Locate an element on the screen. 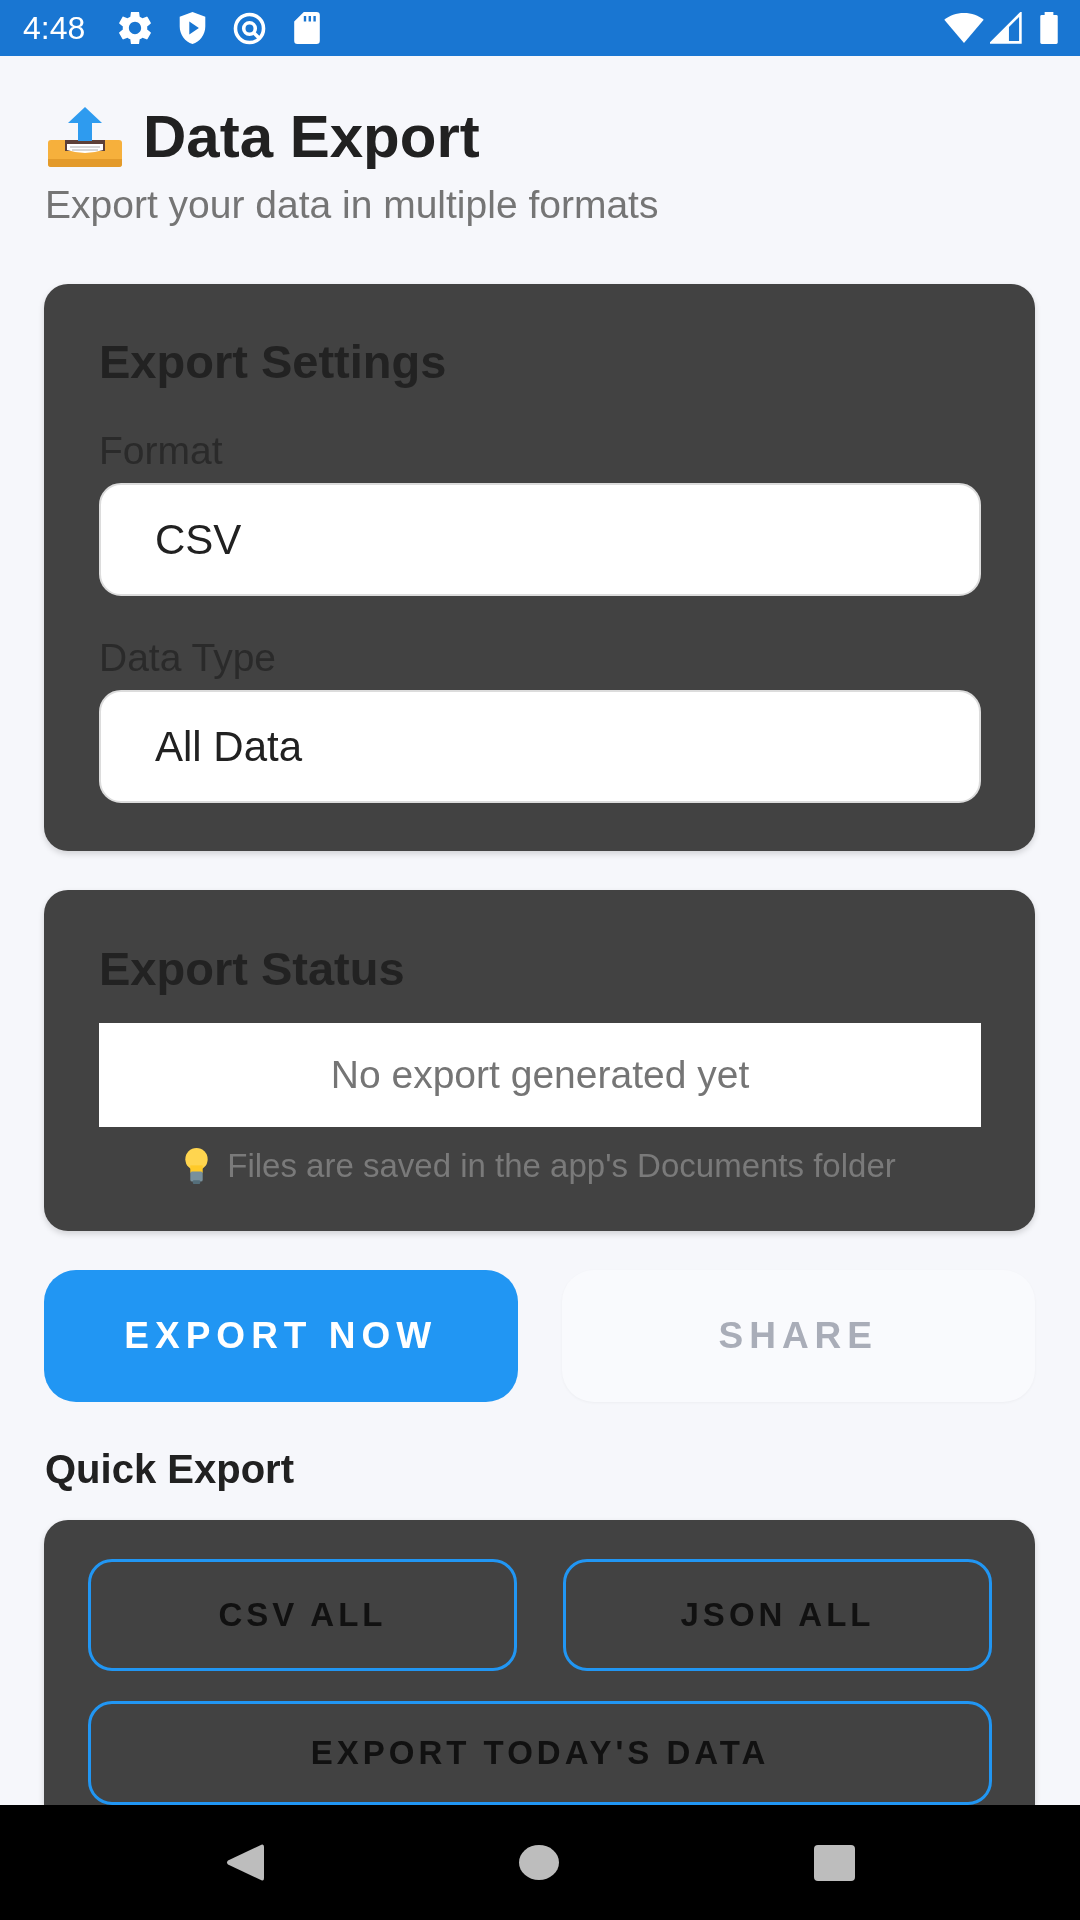 The width and height of the screenshot is (1080, 1920). status-message: No export generated yet is located at coordinates (540, 1075).